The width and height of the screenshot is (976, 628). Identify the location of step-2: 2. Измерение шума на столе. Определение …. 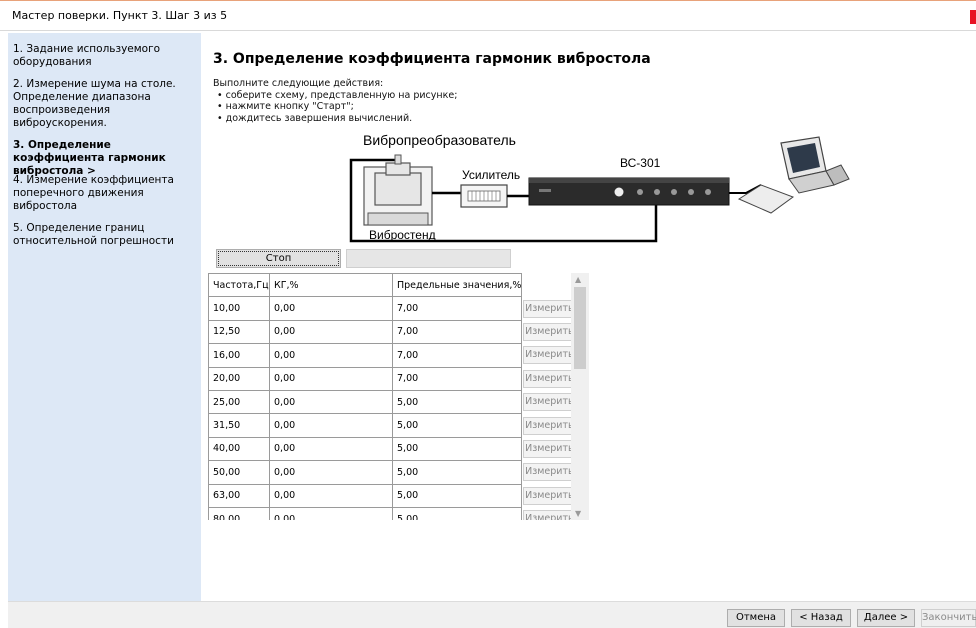
(94, 103).